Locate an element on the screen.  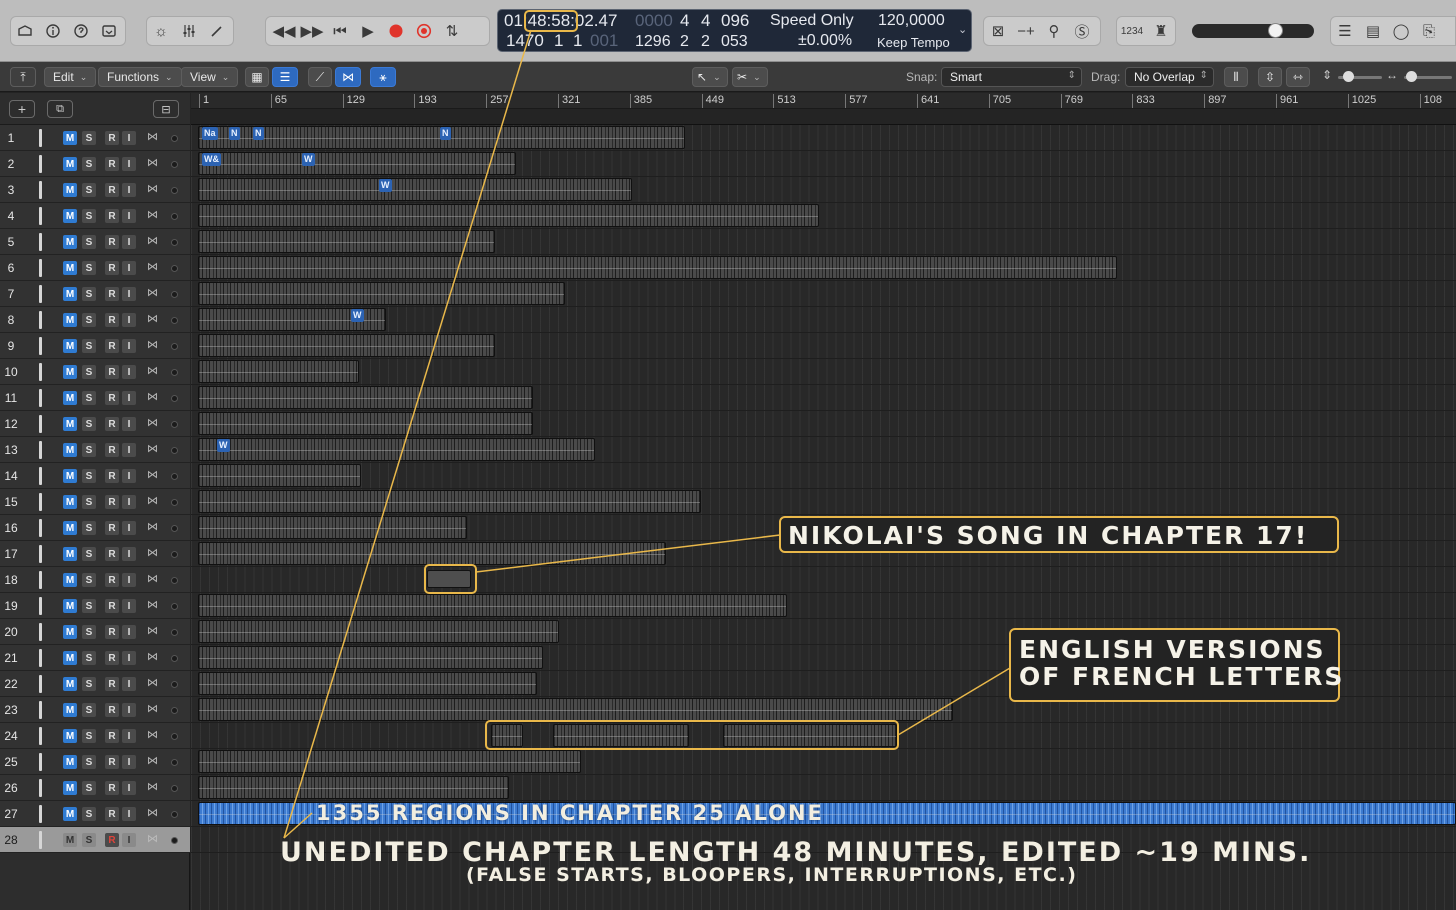
vertical-zoom-icon: ⇳ is located at coordinates (1270, 77).